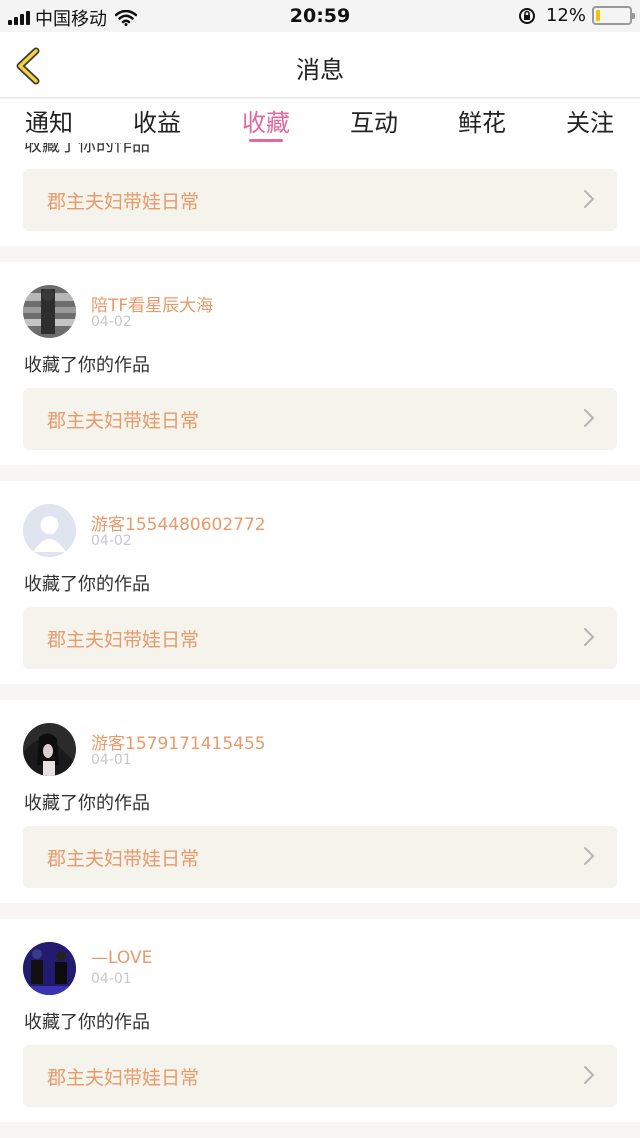  What do you see at coordinates (565, 15) in the screenshot?
I see `battery-percent: 12%` at bounding box center [565, 15].